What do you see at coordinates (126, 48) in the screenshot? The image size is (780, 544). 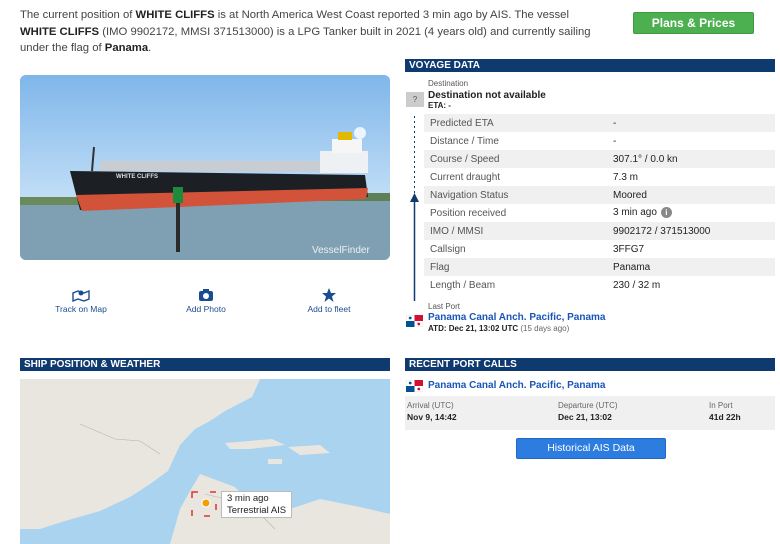 I see `vessel-flag-name: Panama` at bounding box center [126, 48].